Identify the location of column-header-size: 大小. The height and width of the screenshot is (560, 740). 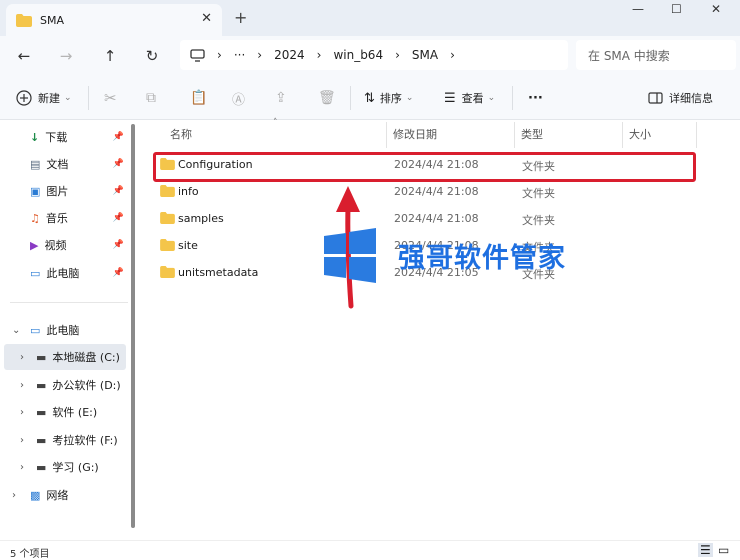
(640, 134).